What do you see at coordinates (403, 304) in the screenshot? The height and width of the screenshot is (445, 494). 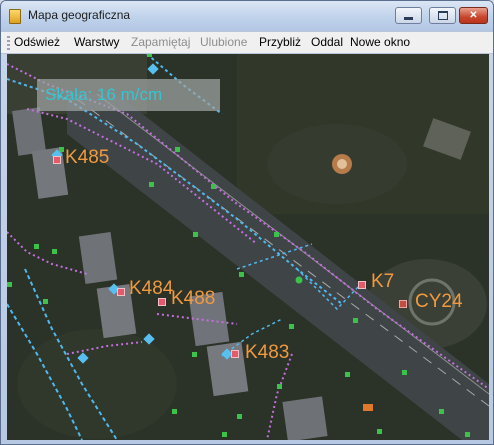 I see `cabinet-marker-icon` at bounding box center [403, 304].